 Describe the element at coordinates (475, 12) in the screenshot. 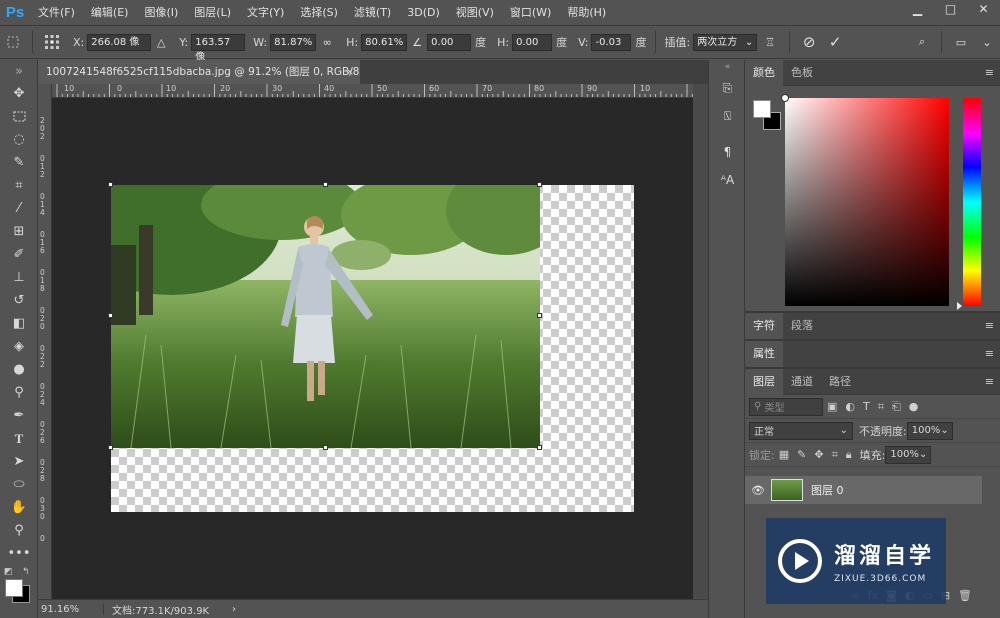

I see `menu-view: 视图(V)` at that location.